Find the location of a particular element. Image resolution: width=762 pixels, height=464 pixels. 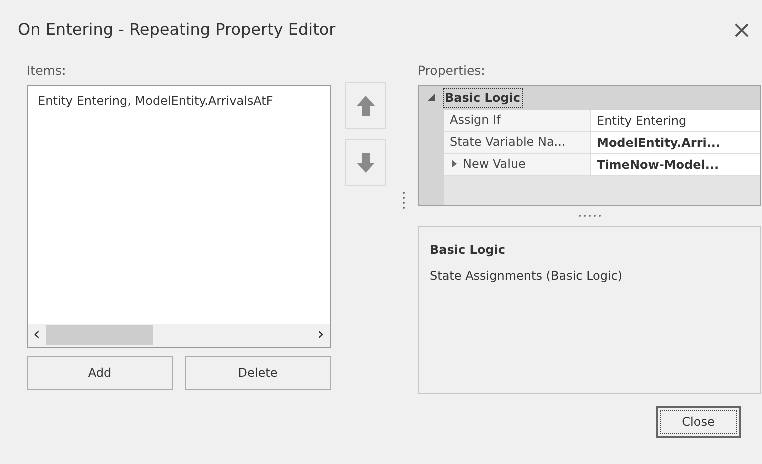

collapse-icon is located at coordinates (431, 98).